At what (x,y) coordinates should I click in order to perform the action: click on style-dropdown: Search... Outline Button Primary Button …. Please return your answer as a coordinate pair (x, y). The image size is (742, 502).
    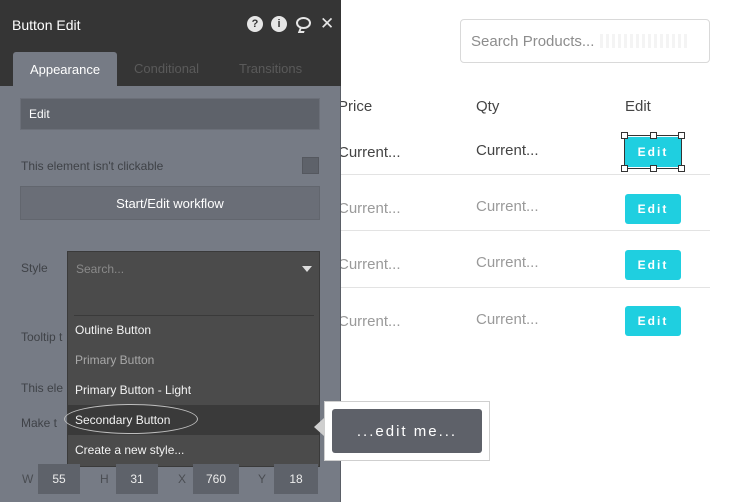
    Looking at the image, I should click on (193, 359).